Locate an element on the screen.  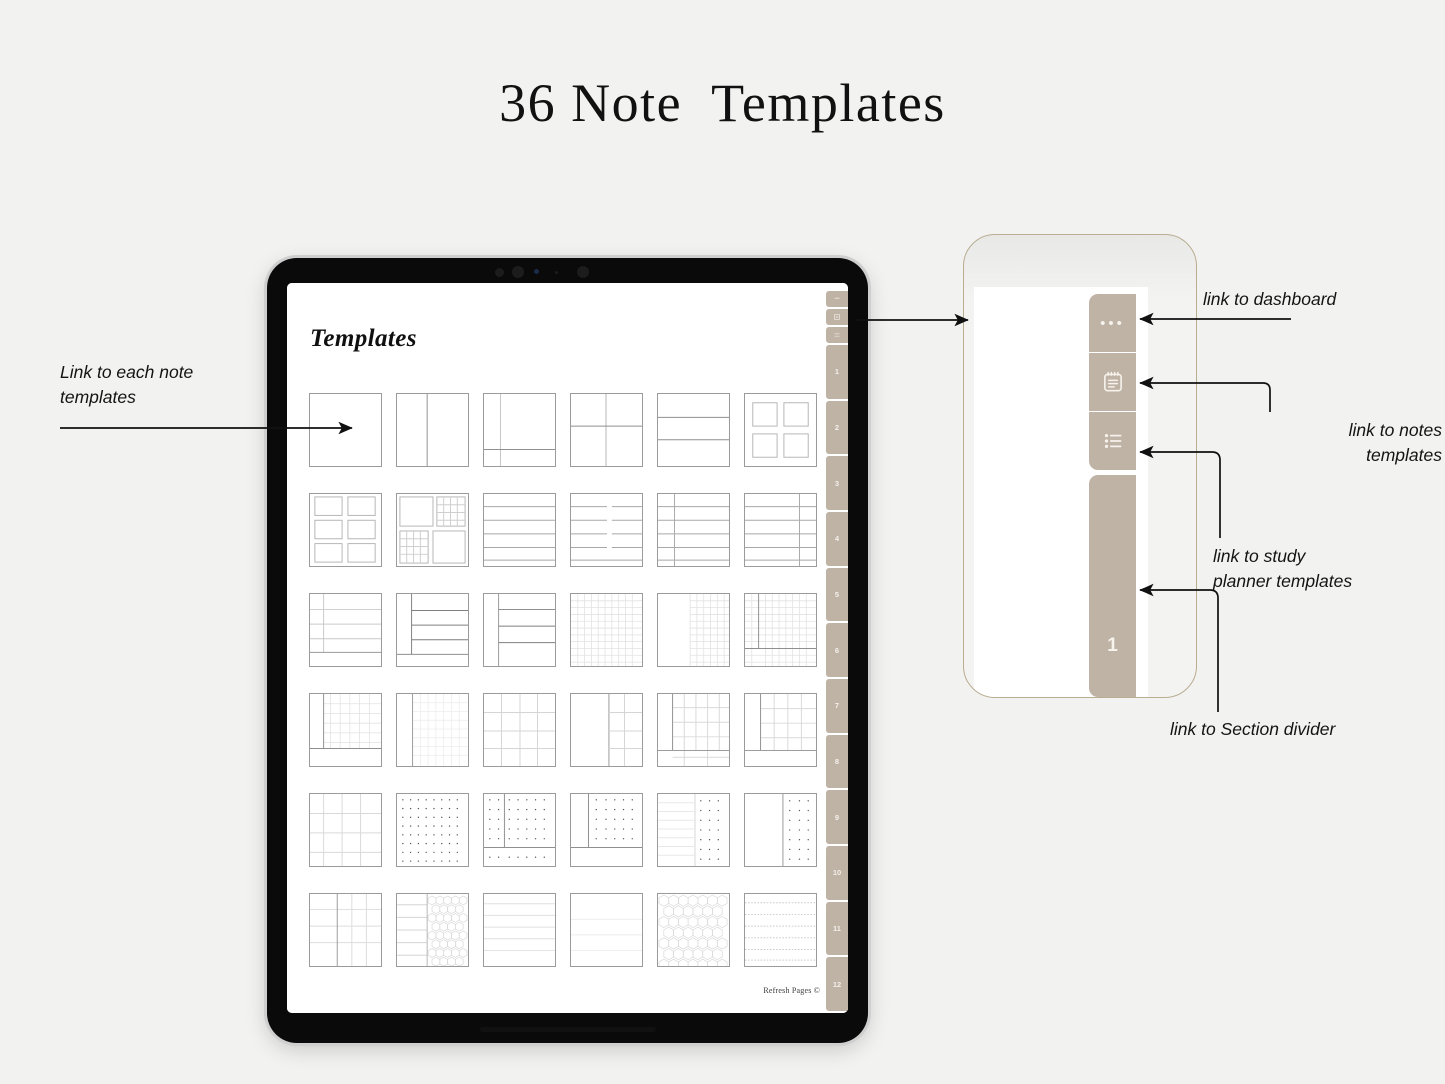
camera-dot-icon is located at coordinates (499, 272).